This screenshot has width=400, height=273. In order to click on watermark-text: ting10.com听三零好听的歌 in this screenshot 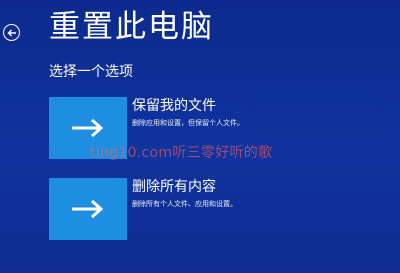, I will do `click(181, 153)`.